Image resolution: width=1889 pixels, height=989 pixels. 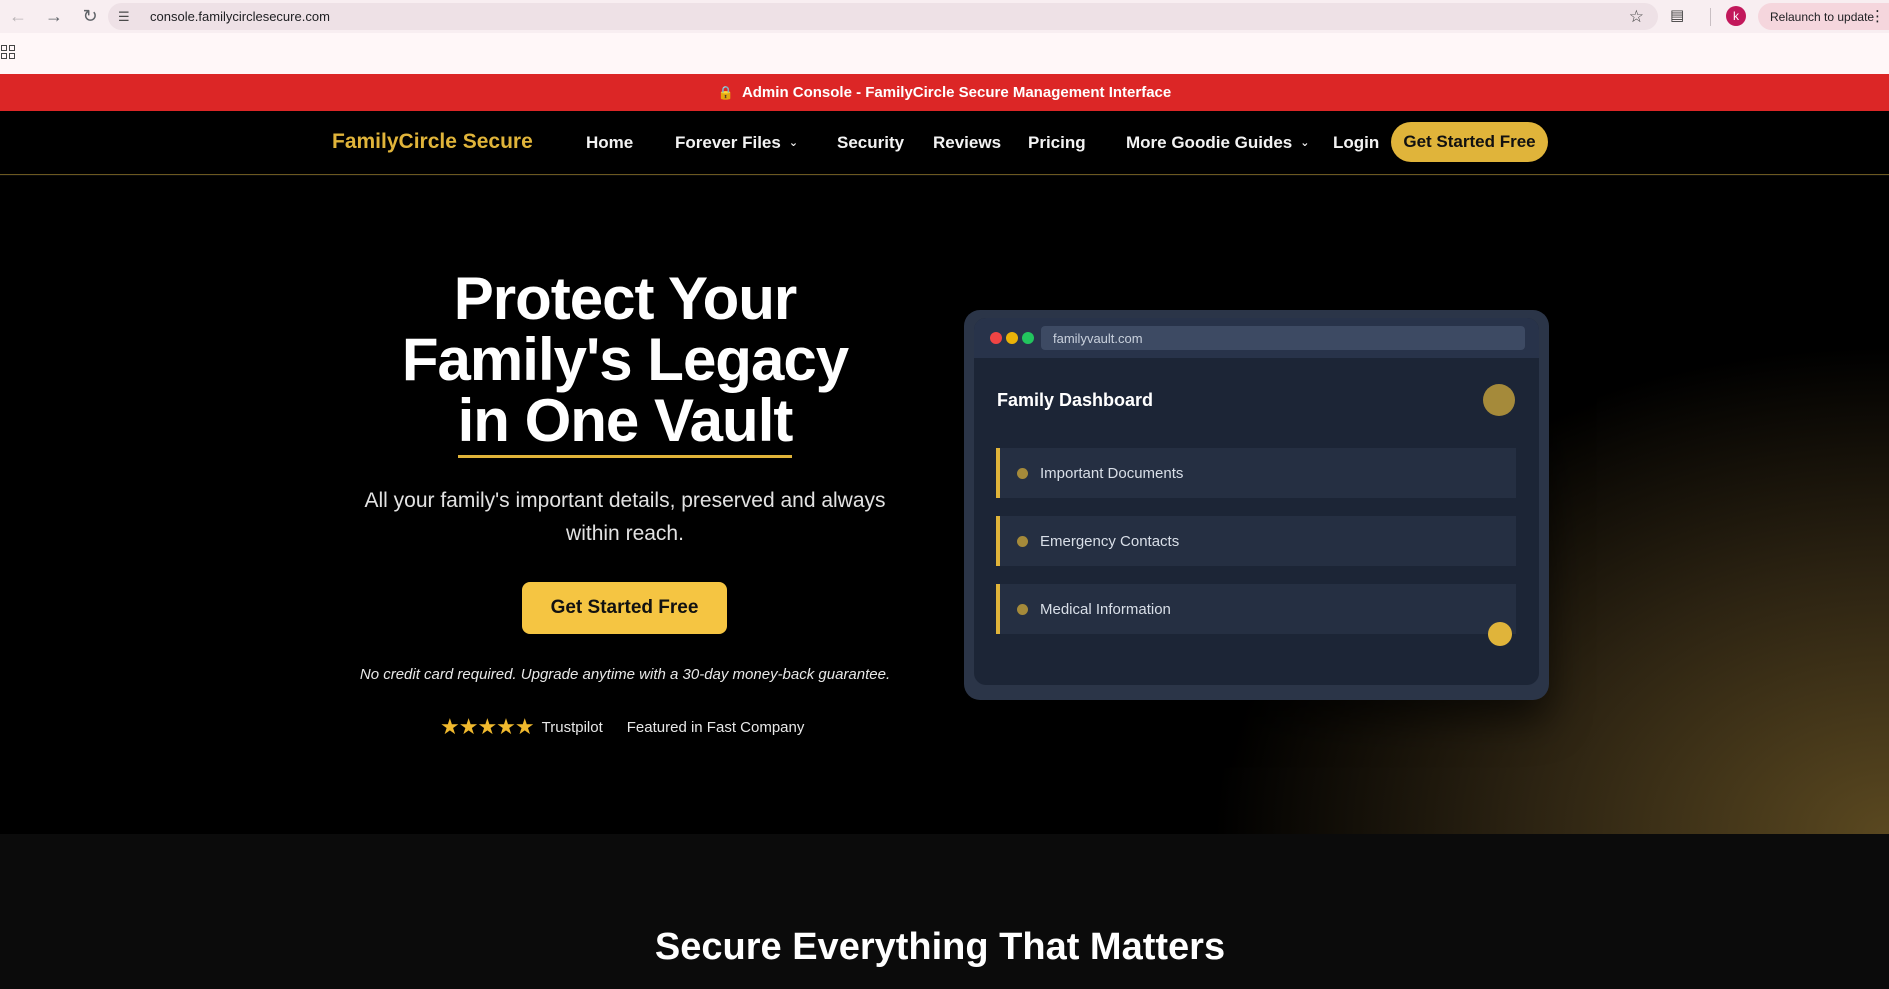 What do you see at coordinates (609, 143) in the screenshot?
I see `nav-home: Home` at bounding box center [609, 143].